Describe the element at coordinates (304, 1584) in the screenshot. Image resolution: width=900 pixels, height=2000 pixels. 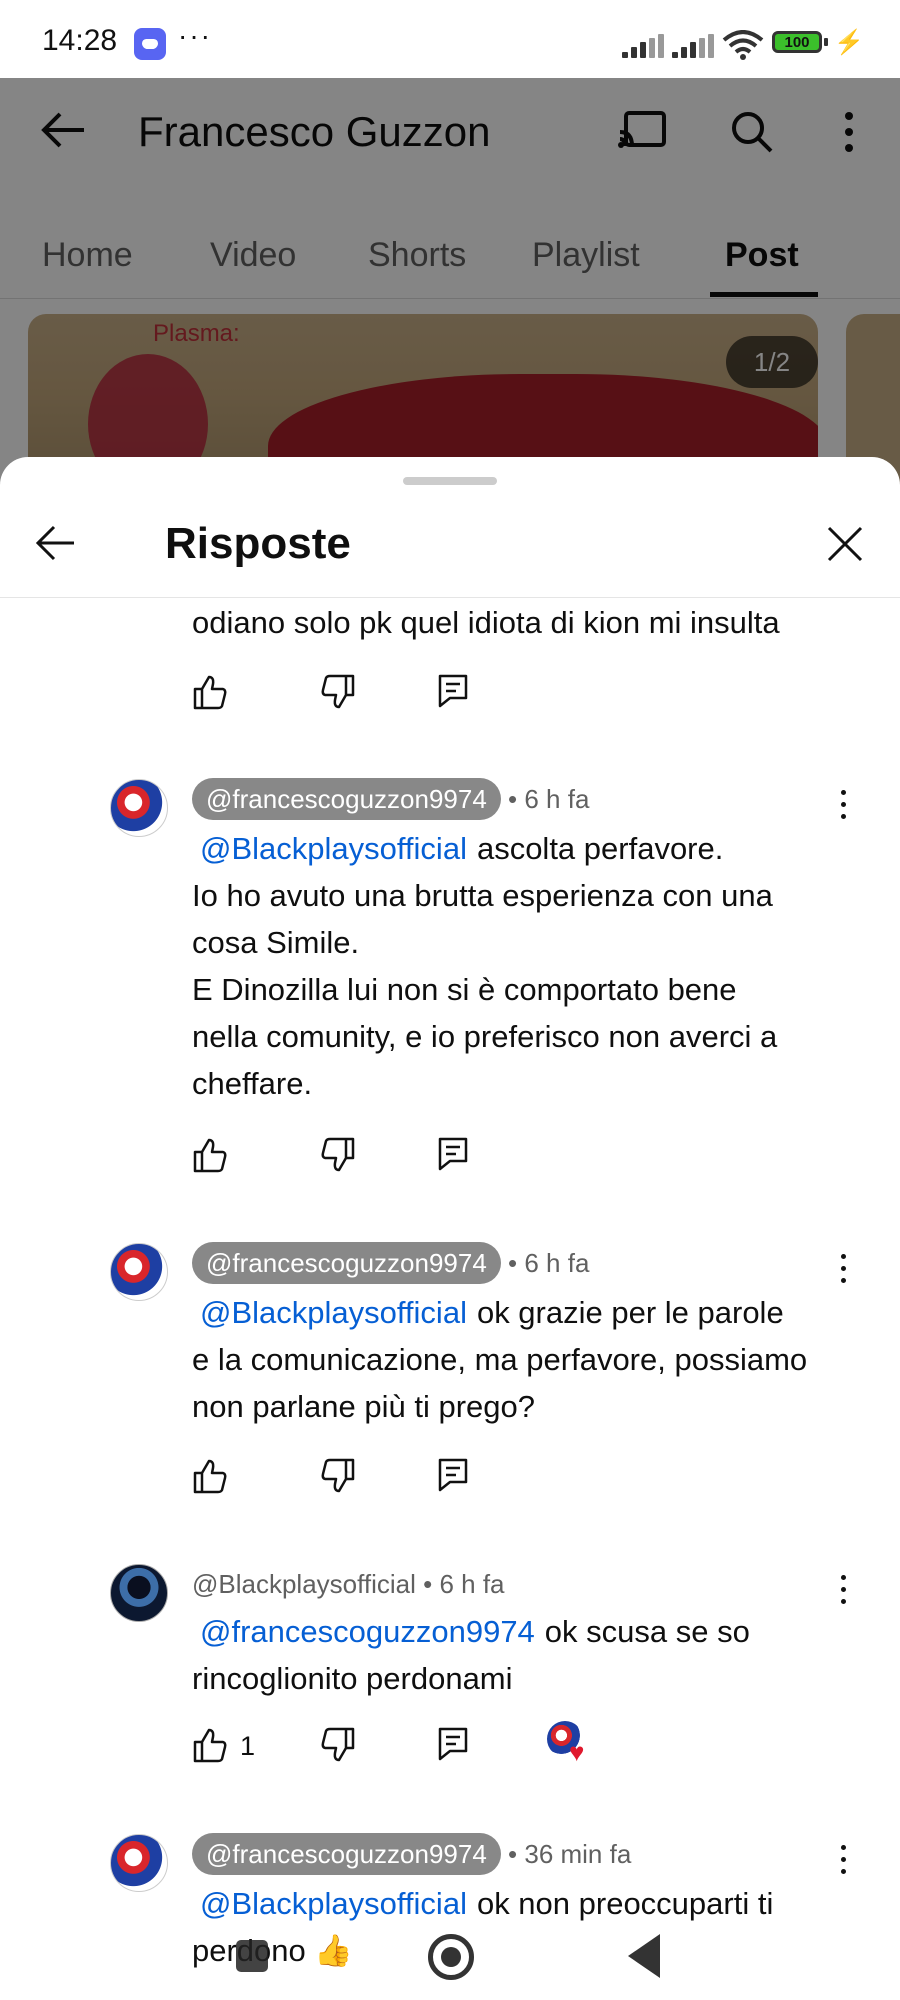
I see `author-handle: @Blackplaysofficial` at that location.